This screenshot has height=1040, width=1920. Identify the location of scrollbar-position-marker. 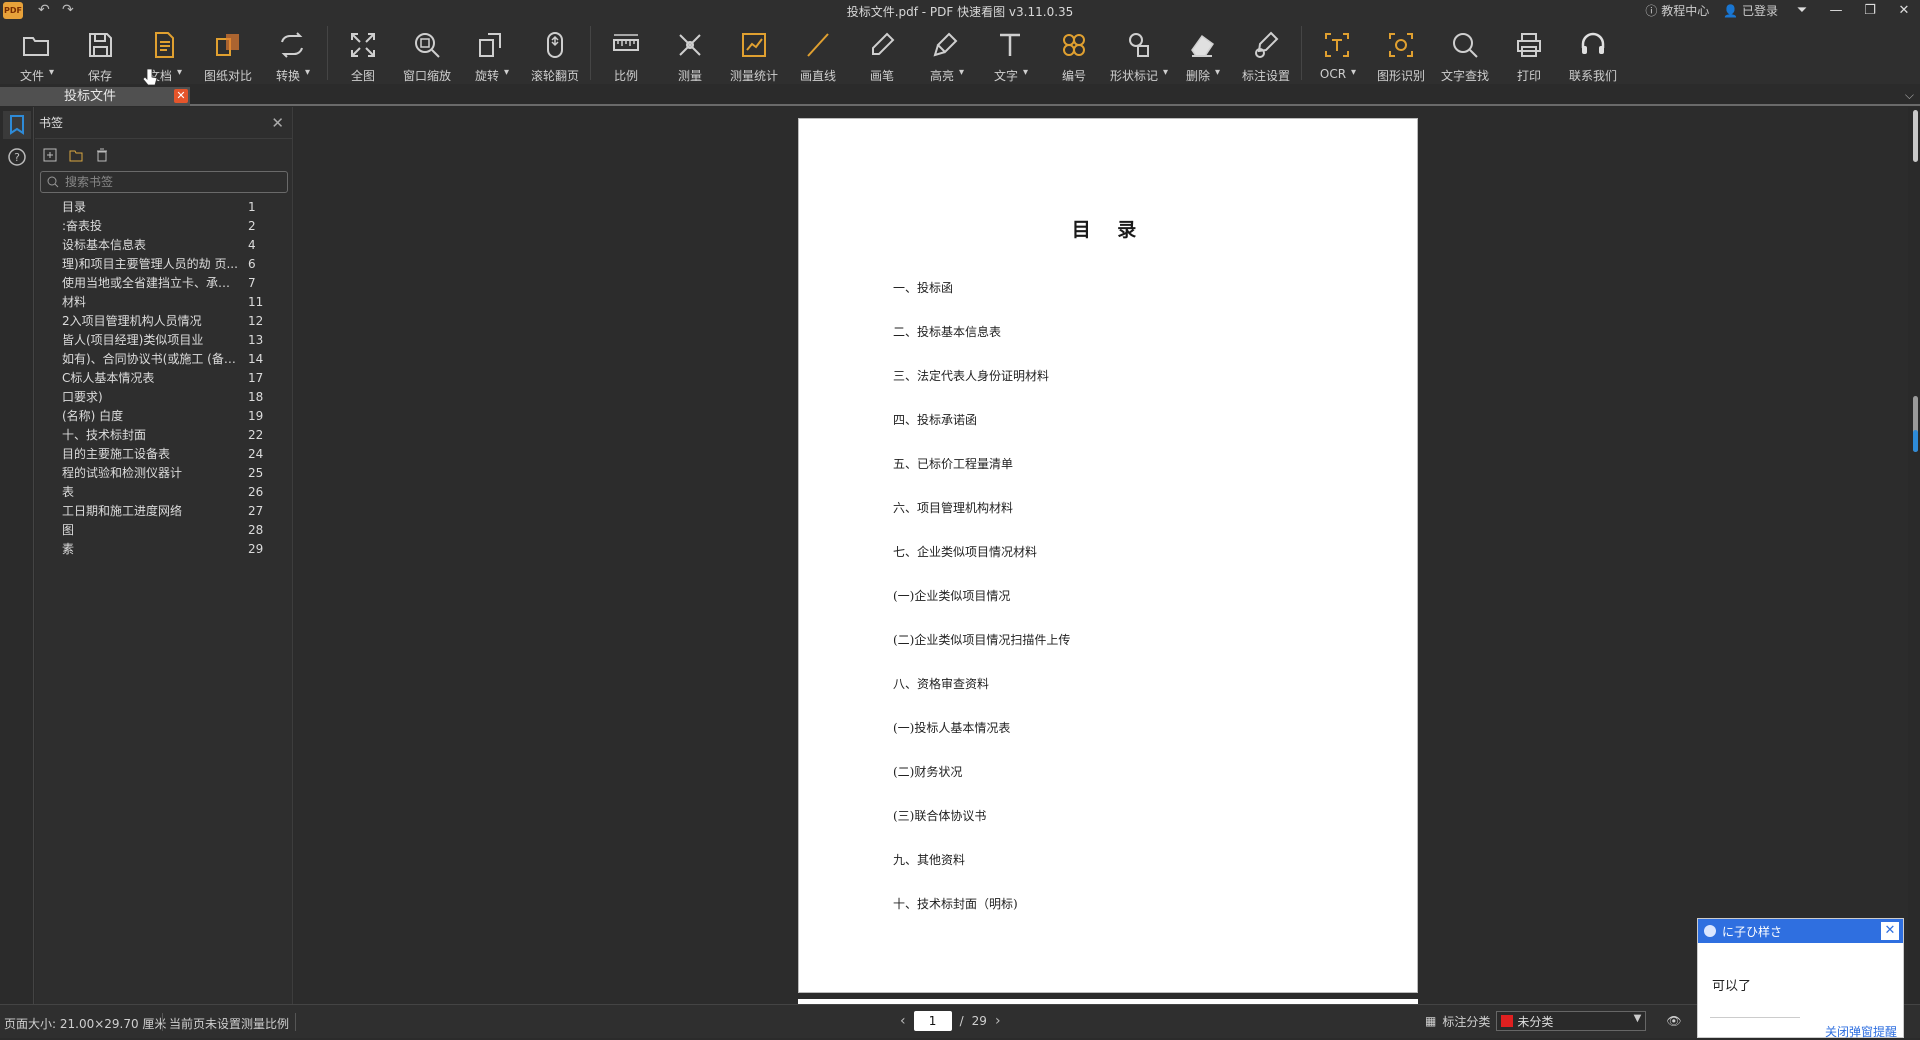
(1915, 441).